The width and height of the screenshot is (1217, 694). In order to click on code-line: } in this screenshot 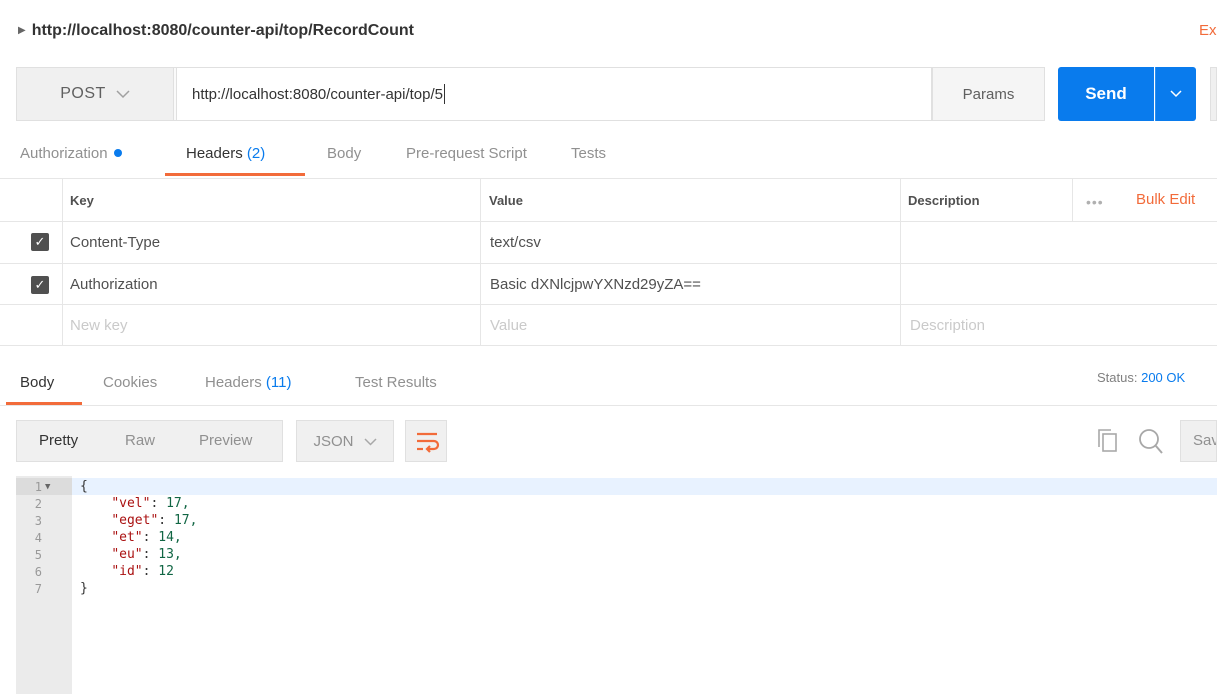, I will do `click(84, 588)`.